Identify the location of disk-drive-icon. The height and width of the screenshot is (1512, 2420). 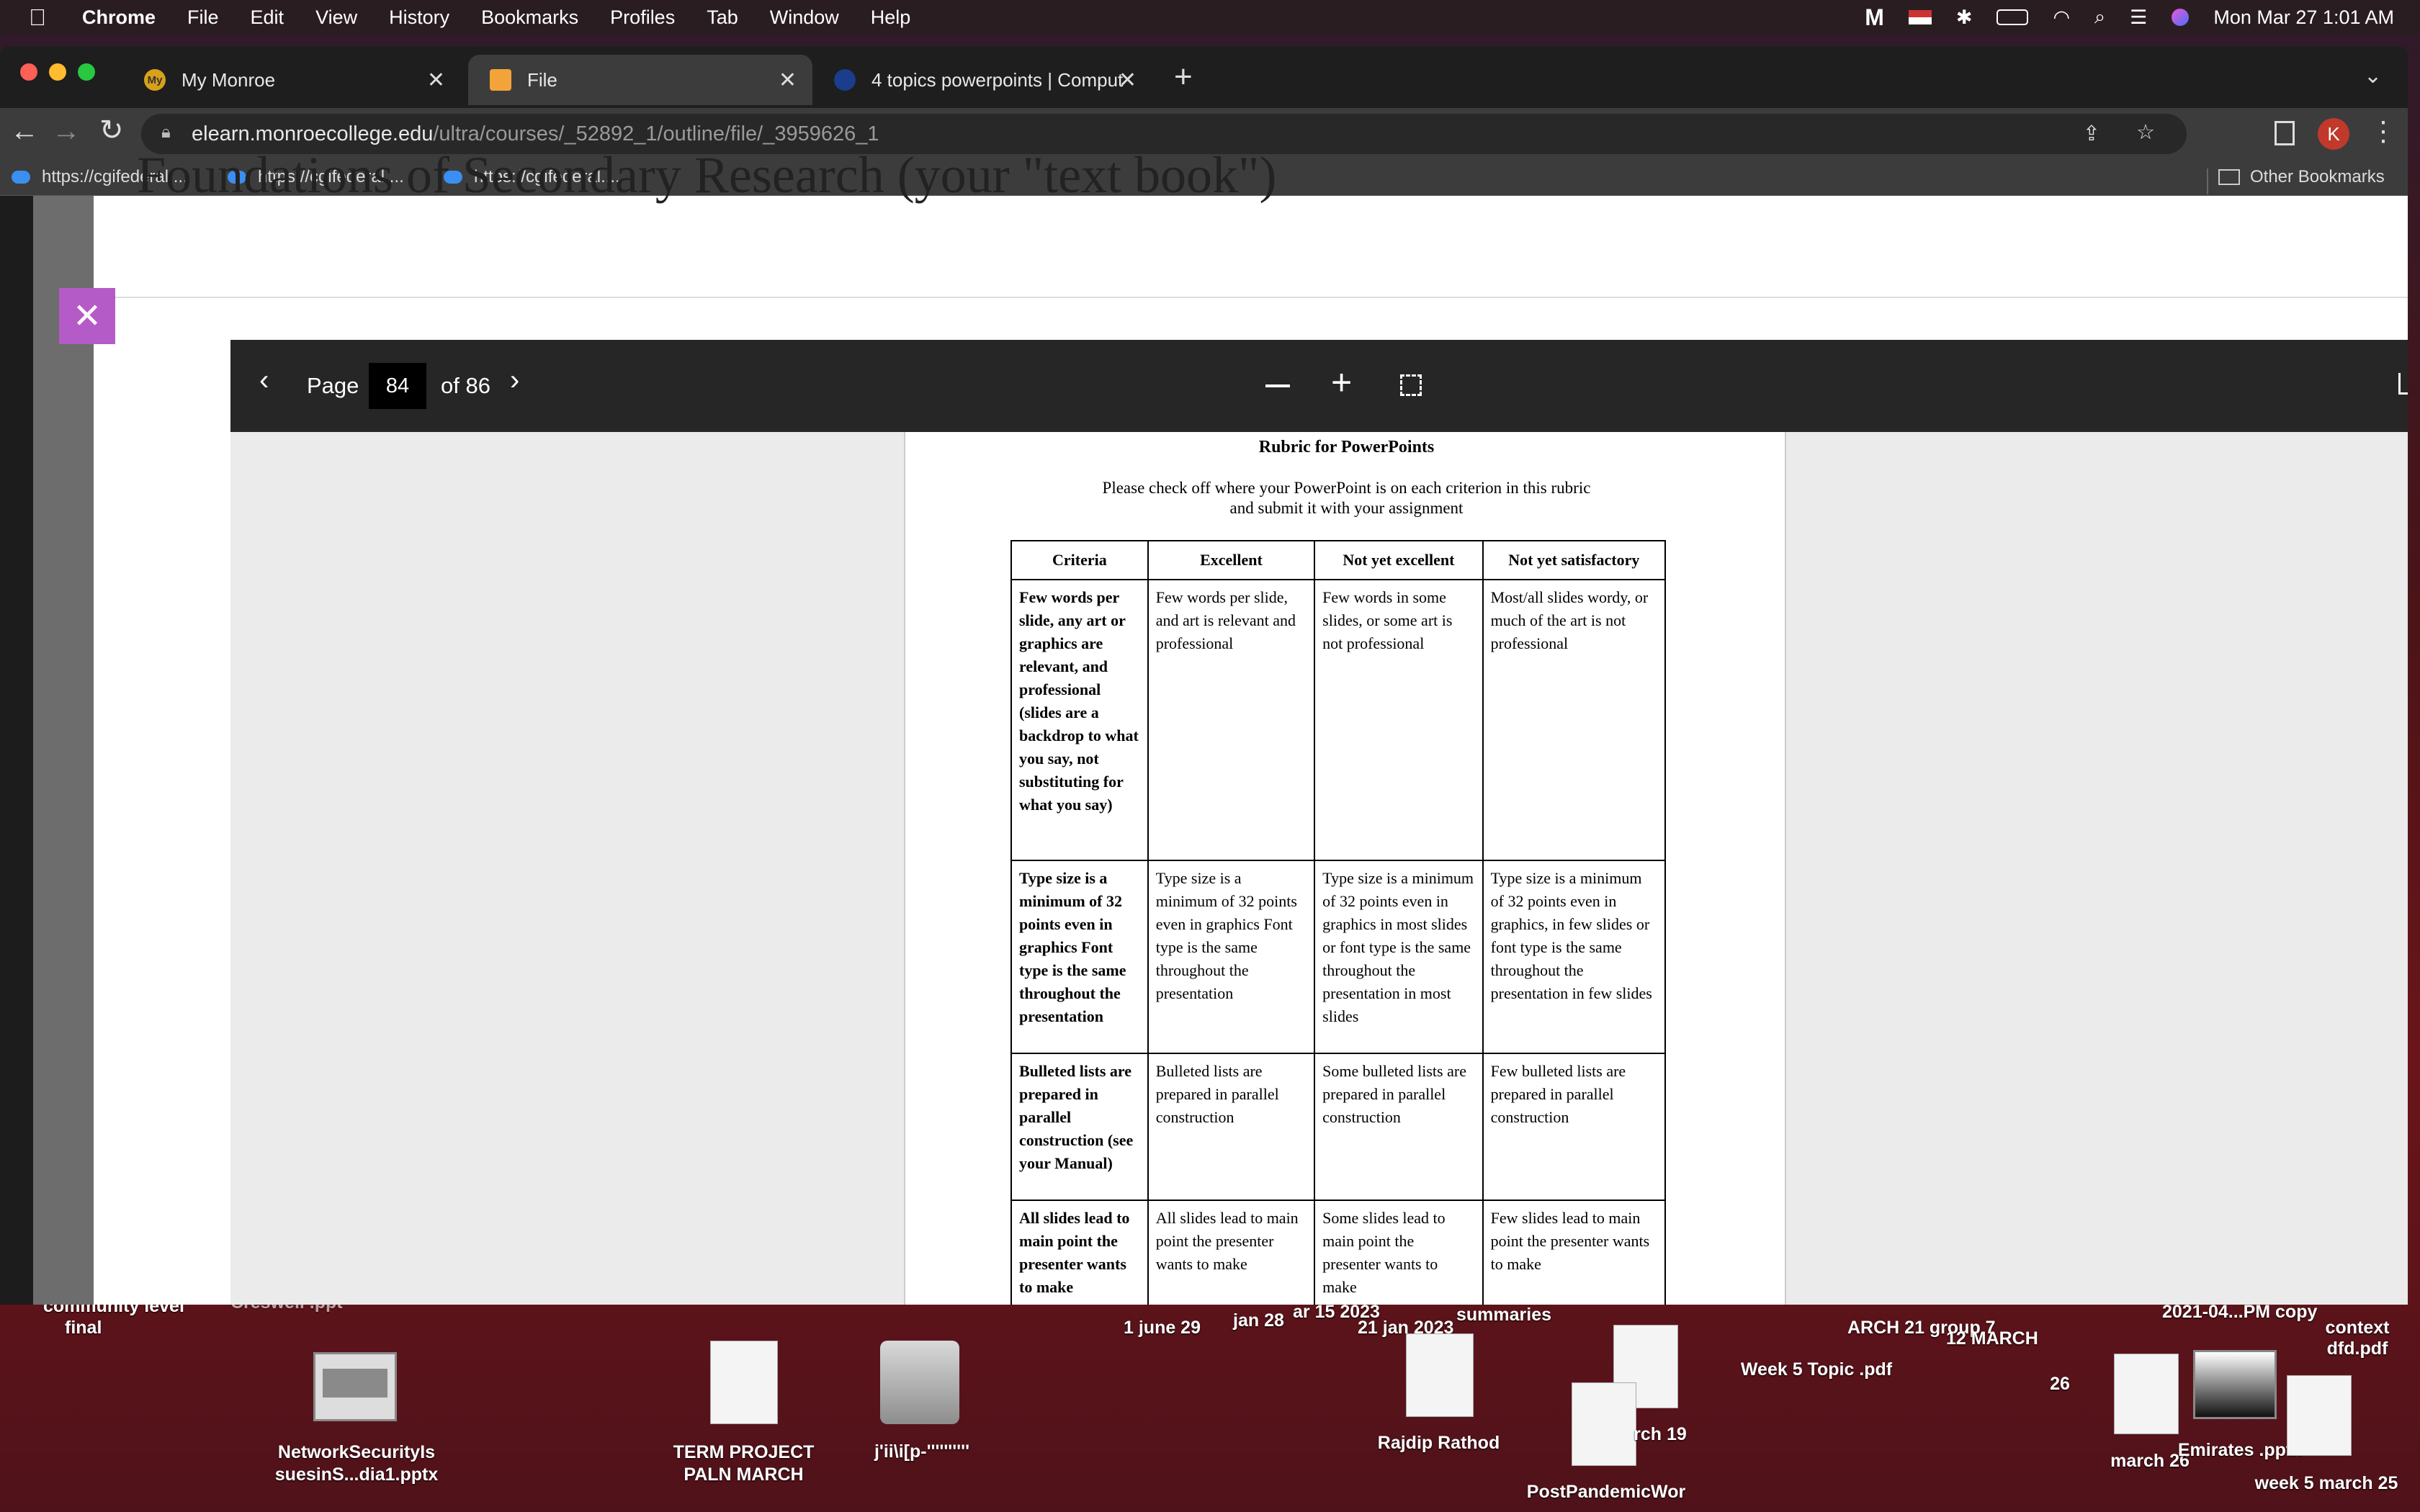
(920, 1382).